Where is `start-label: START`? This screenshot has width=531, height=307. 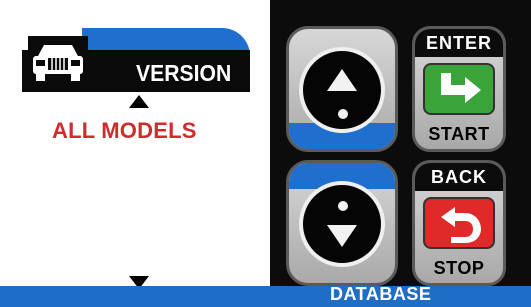
start-label: START is located at coordinates (459, 134).